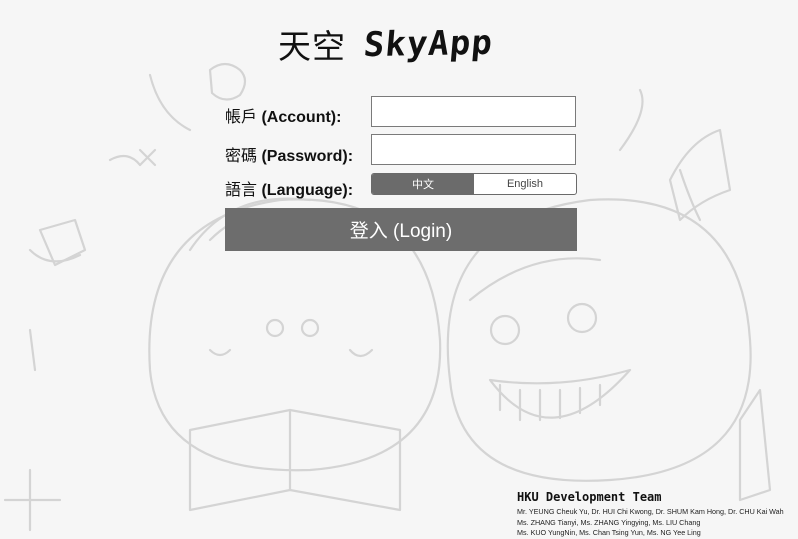  I want to click on language-label: 語言 (Language):, so click(289, 188).